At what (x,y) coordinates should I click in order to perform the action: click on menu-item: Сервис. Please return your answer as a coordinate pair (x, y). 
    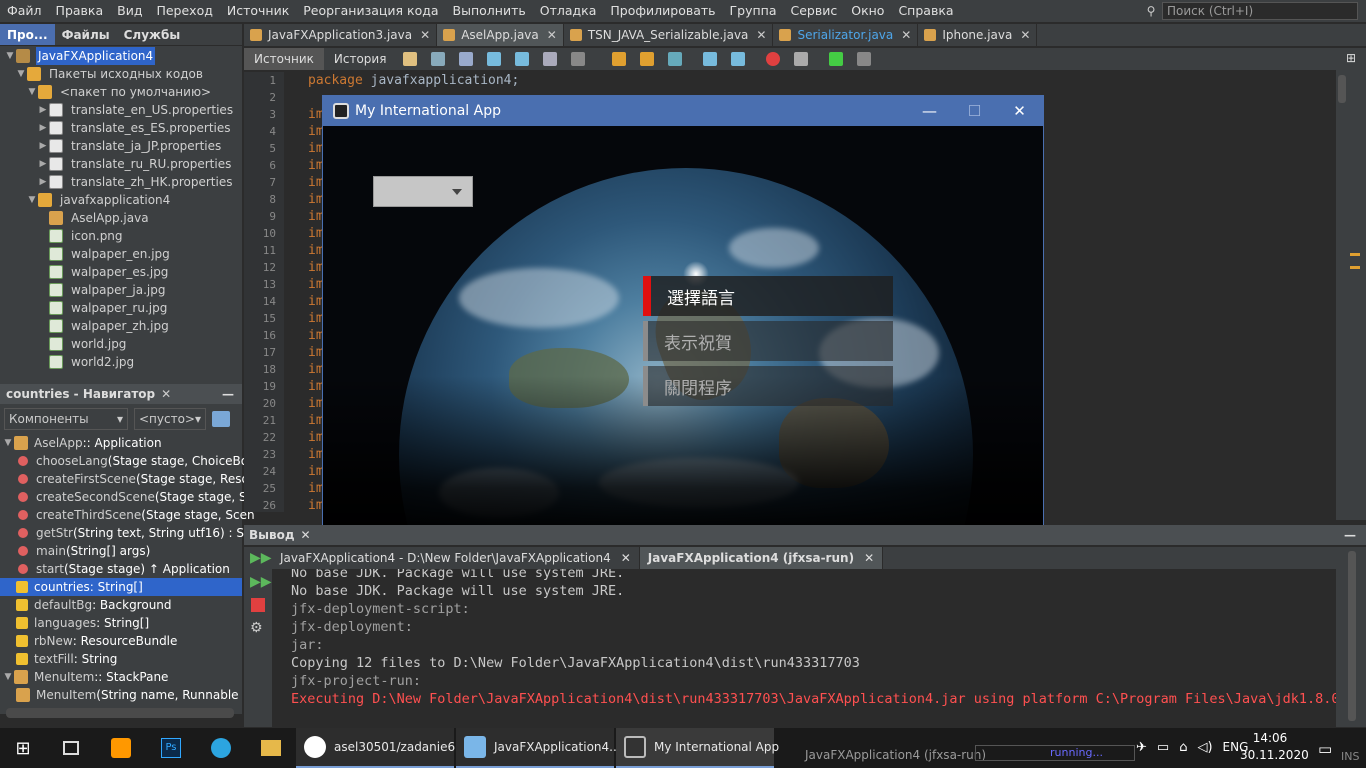
    Looking at the image, I should click on (814, 11).